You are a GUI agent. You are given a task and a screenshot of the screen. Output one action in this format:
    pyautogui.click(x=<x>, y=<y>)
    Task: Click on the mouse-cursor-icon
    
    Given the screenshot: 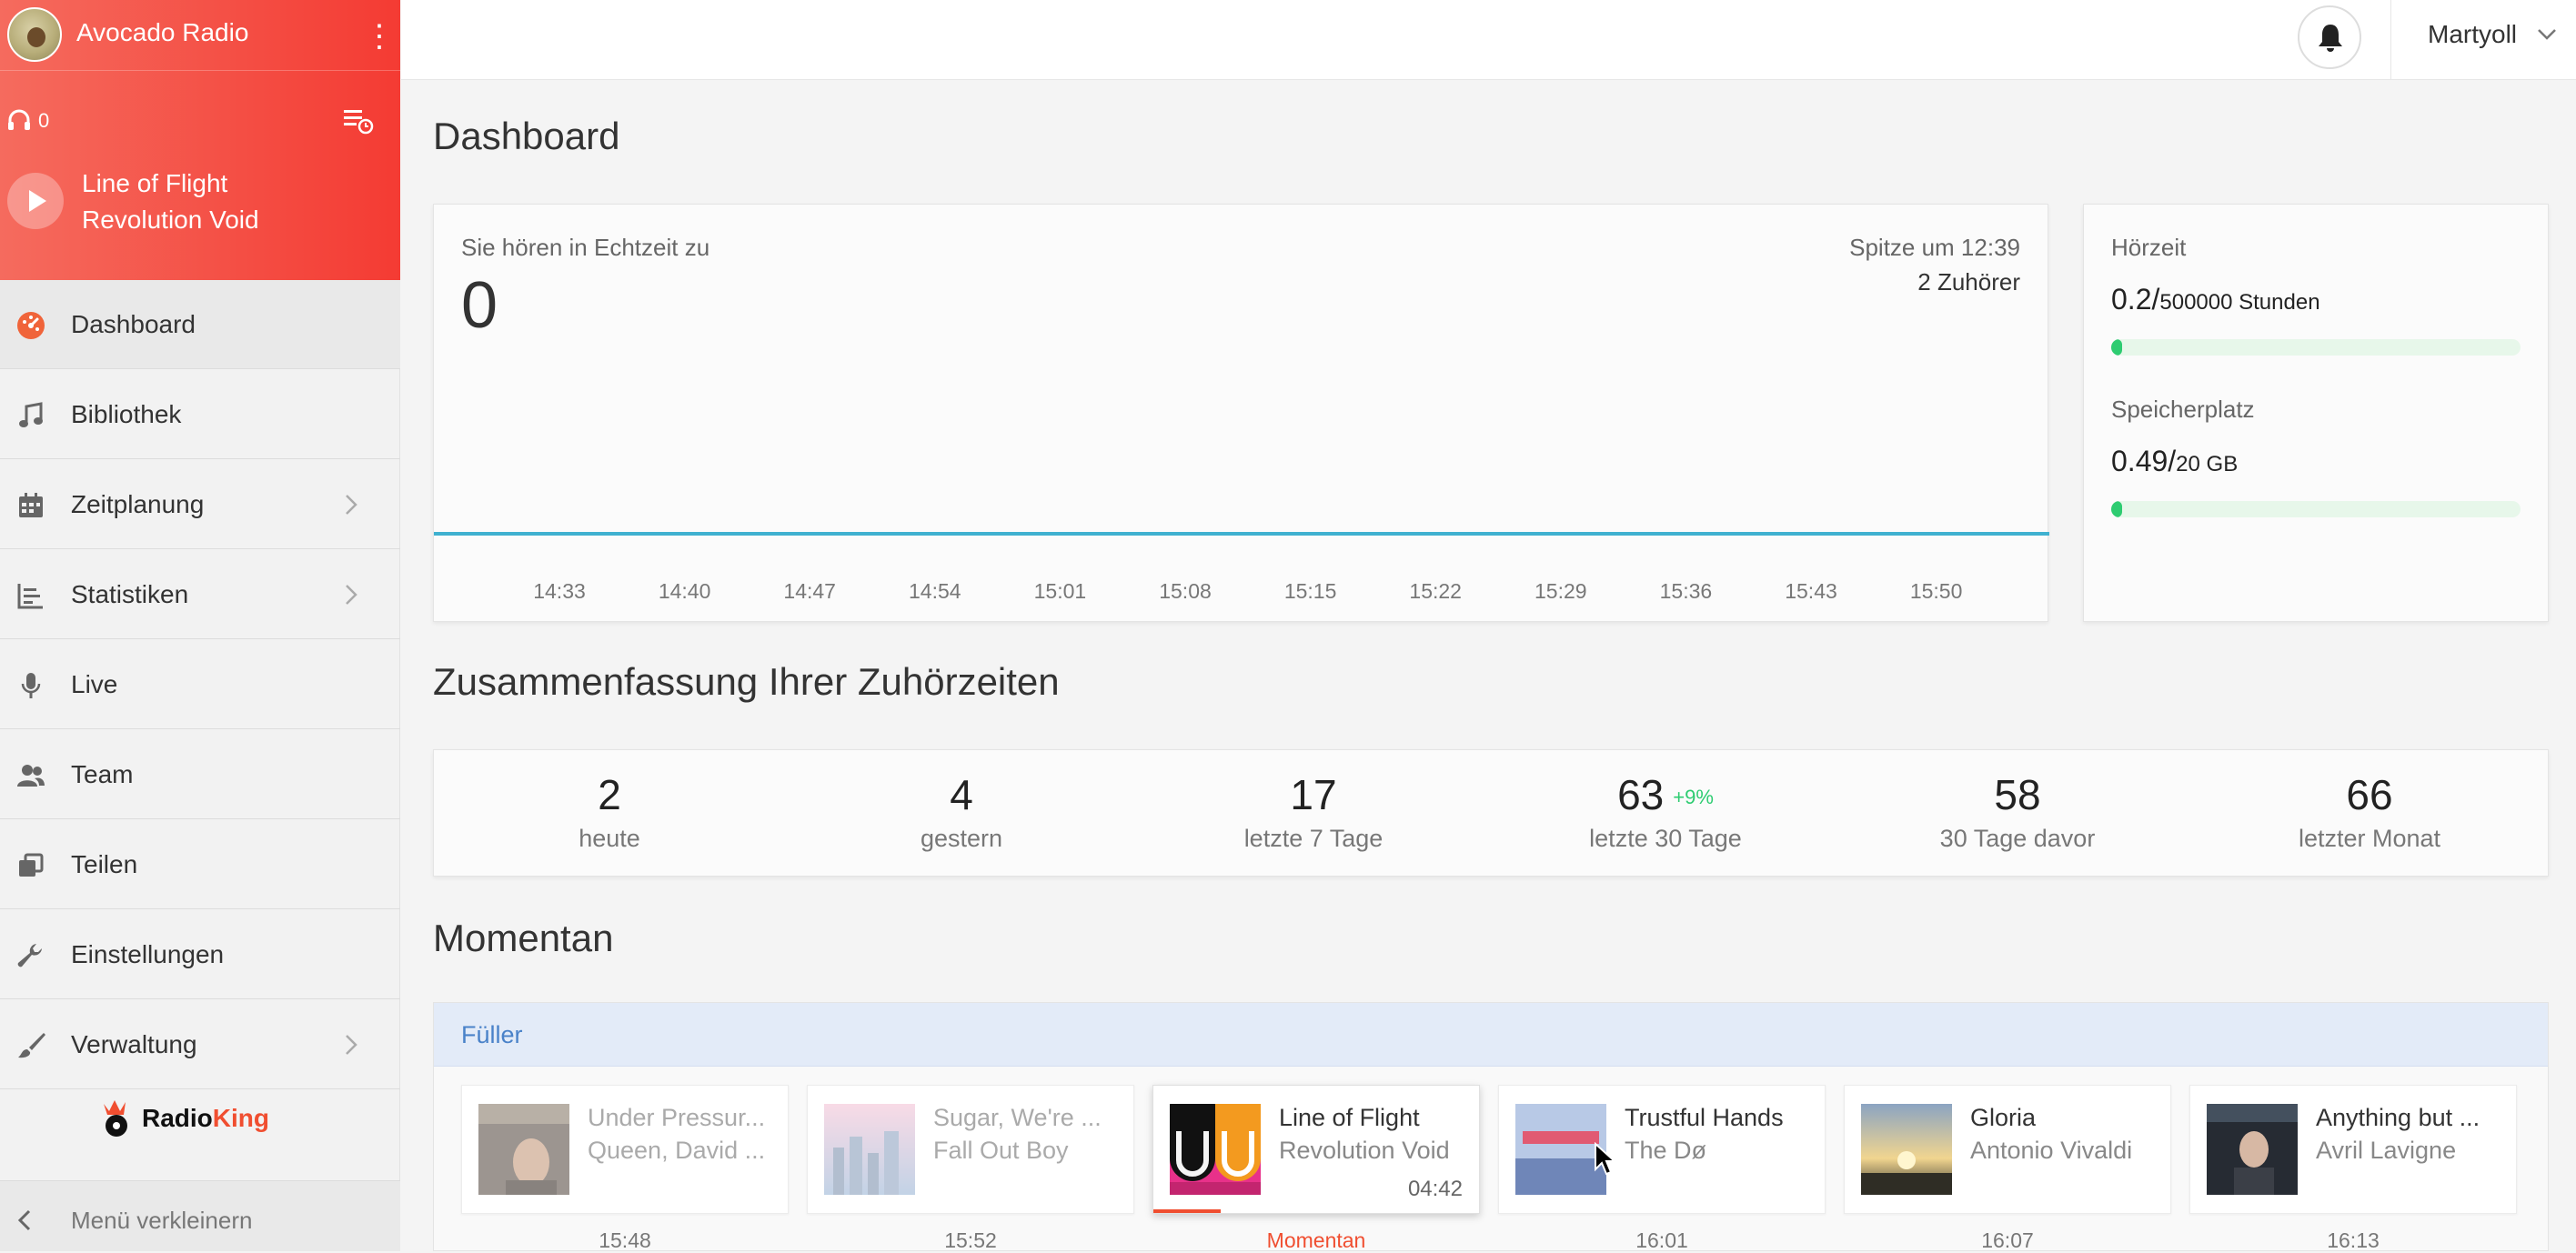 What is the action you would take?
    pyautogui.click(x=1606, y=1159)
    